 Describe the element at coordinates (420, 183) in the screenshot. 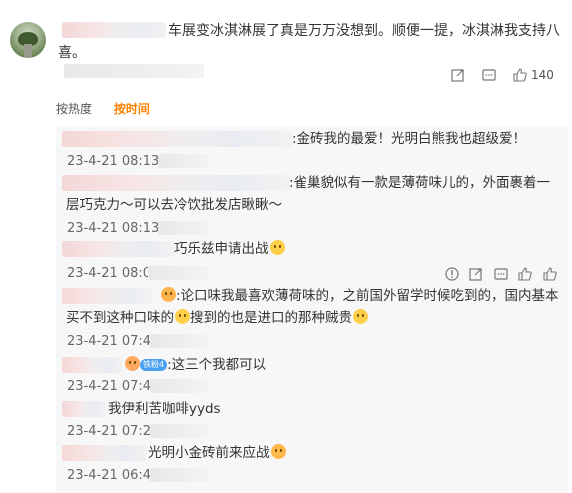

I see `reply-text: :雀巢貌似有一款是薄荷味儿的，外面裹着一` at that location.